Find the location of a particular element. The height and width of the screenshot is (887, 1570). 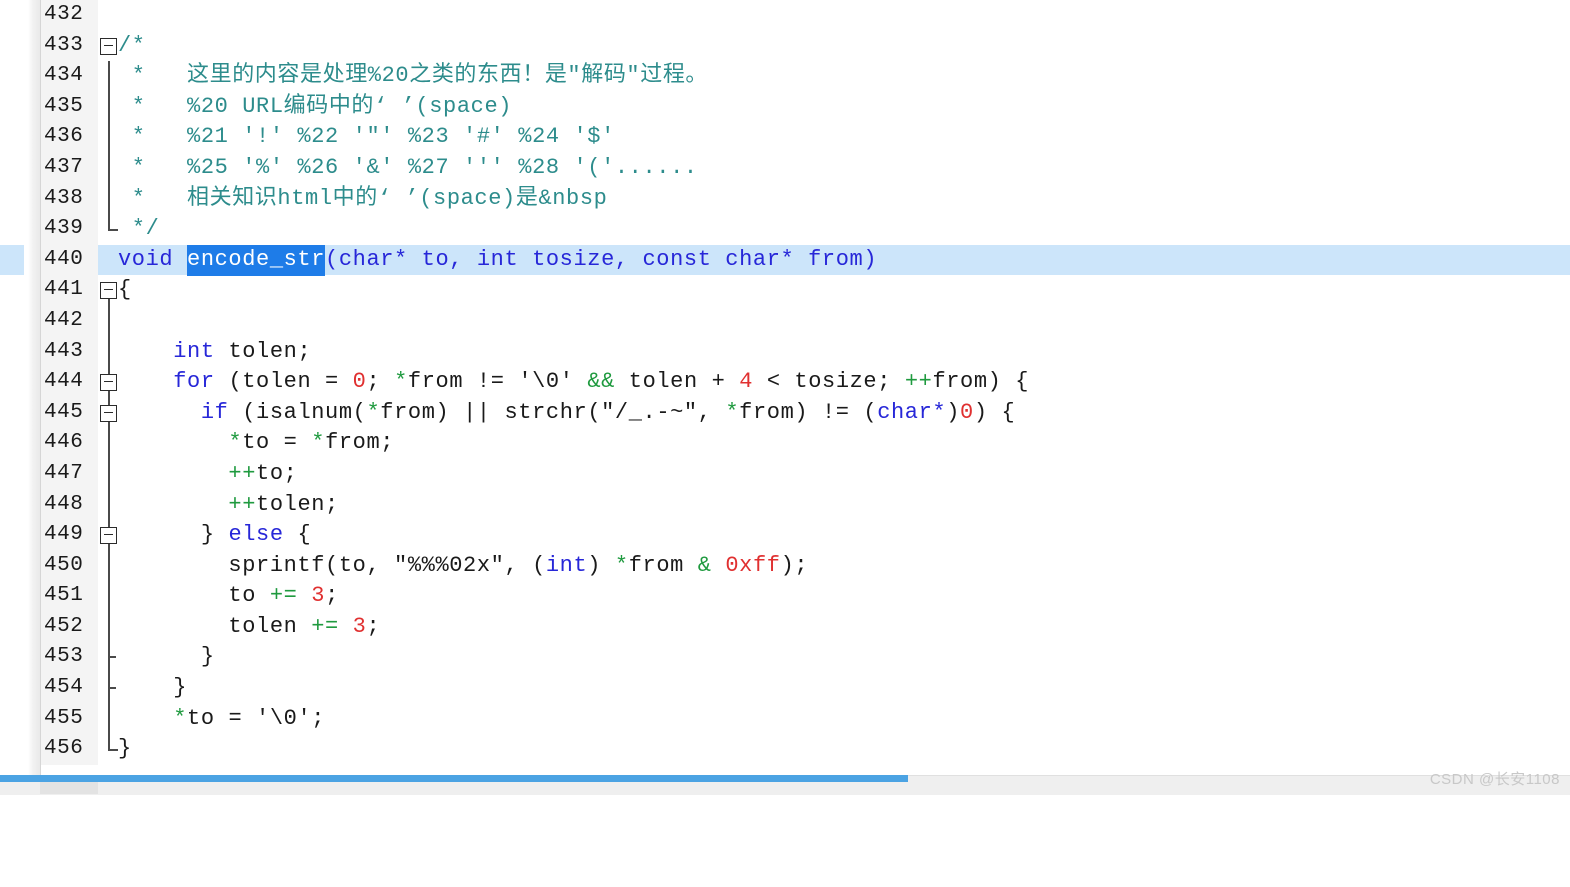

horizontal-scrollbar-thumb is located at coordinates (454, 778).